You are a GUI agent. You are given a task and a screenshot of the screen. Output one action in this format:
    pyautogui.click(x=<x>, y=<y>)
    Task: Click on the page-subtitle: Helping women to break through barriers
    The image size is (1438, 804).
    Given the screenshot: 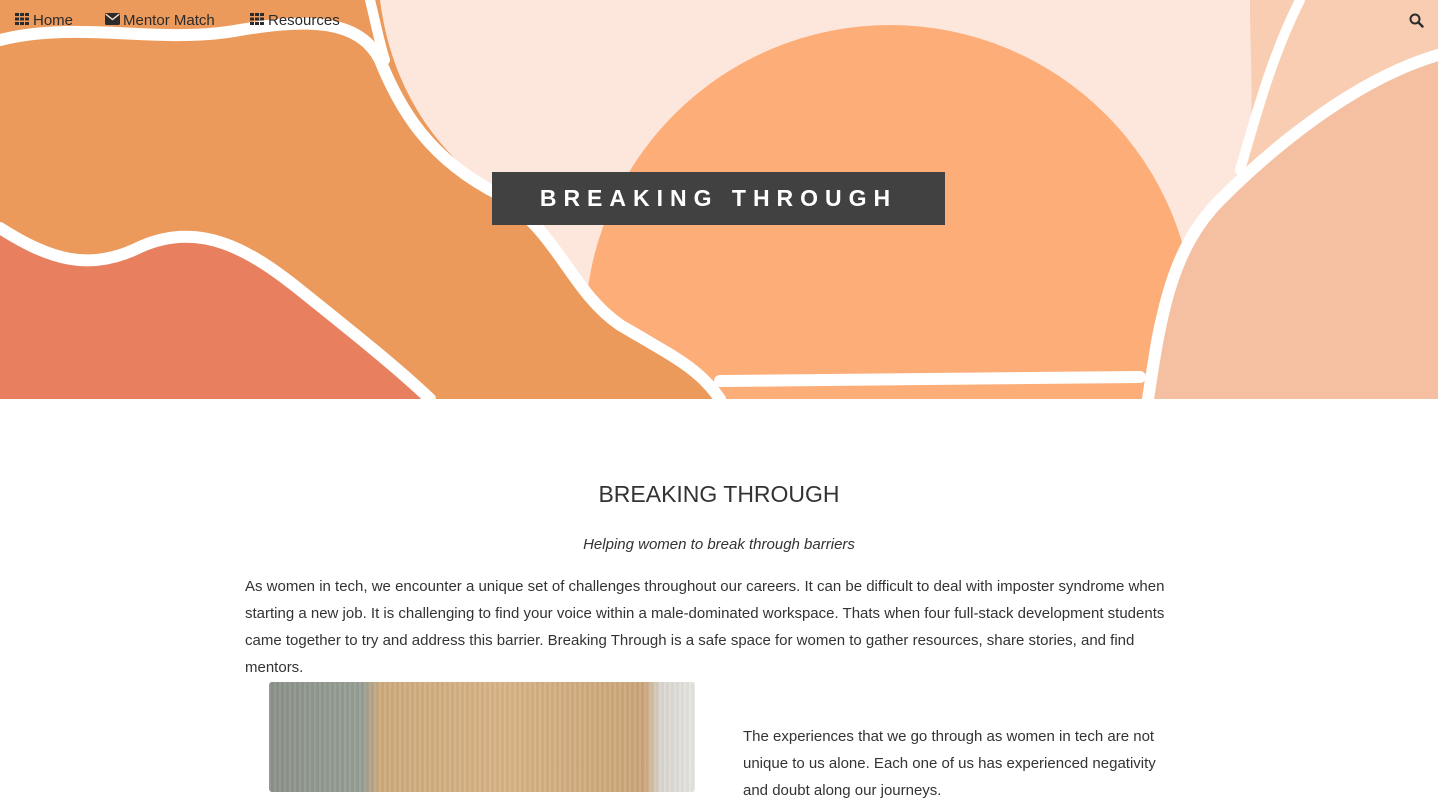 What is the action you would take?
    pyautogui.click(x=719, y=544)
    